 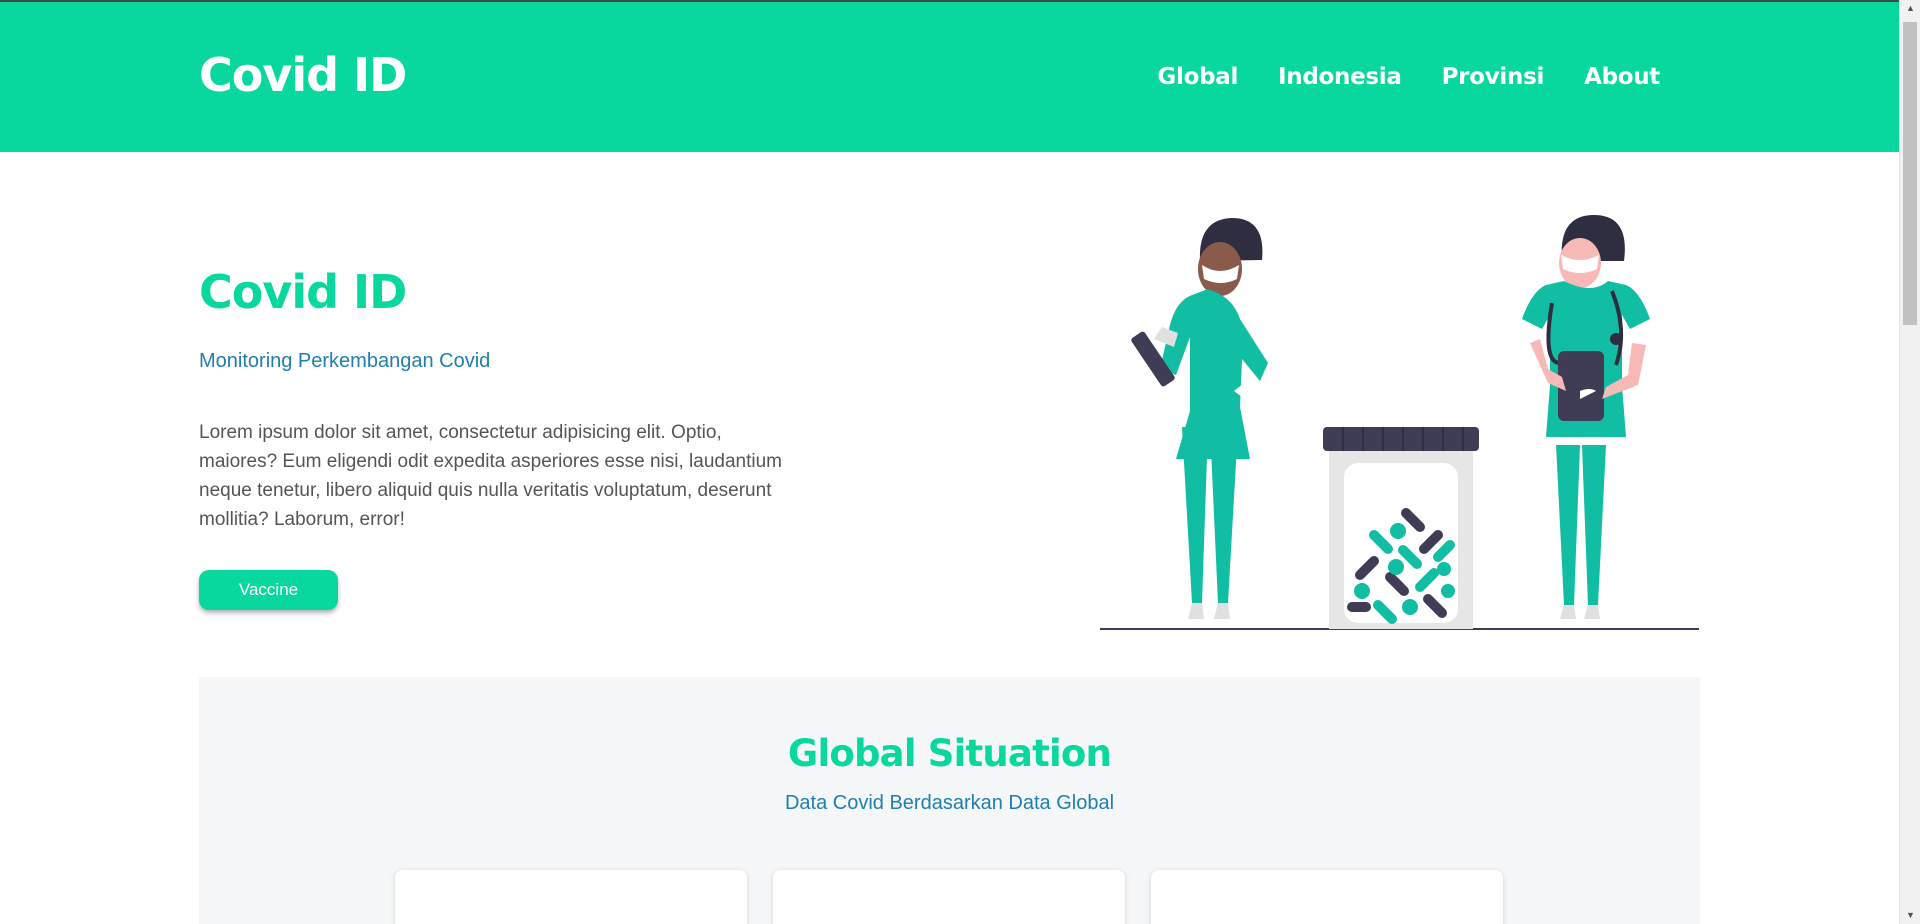 What do you see at coordinates (1408, 77) in the screenshot?
I see `nav-menu: Global Indonesia Provinsi About` at bounding box center [1408, 77].